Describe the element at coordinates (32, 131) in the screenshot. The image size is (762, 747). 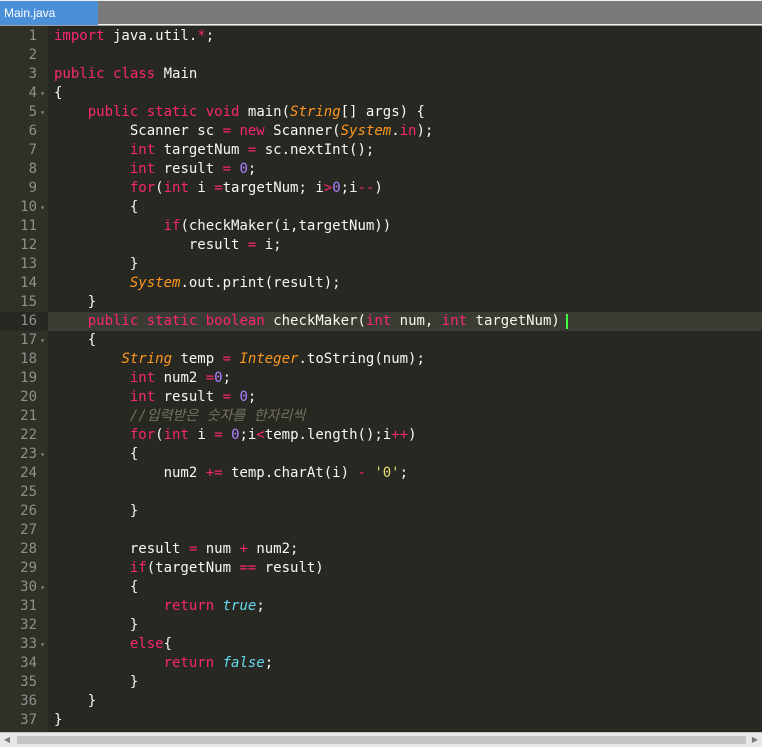
I see `line-number-text: 6` at that location.